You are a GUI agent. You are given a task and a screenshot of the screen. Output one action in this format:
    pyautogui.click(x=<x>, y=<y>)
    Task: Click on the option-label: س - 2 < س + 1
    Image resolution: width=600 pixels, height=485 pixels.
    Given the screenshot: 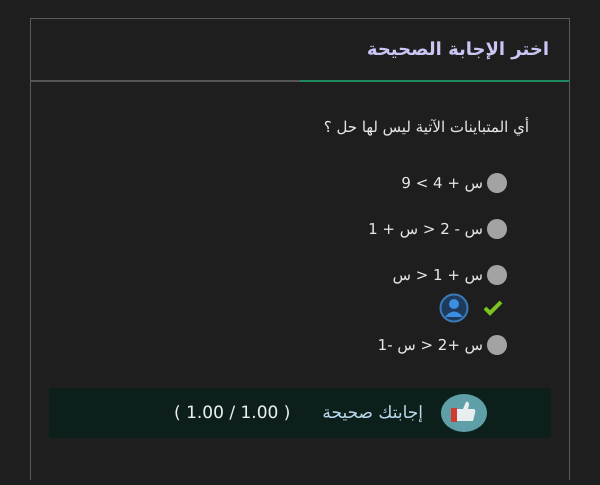 What is the action you would take?
    pyautogui.click(x=425, y=229)
    